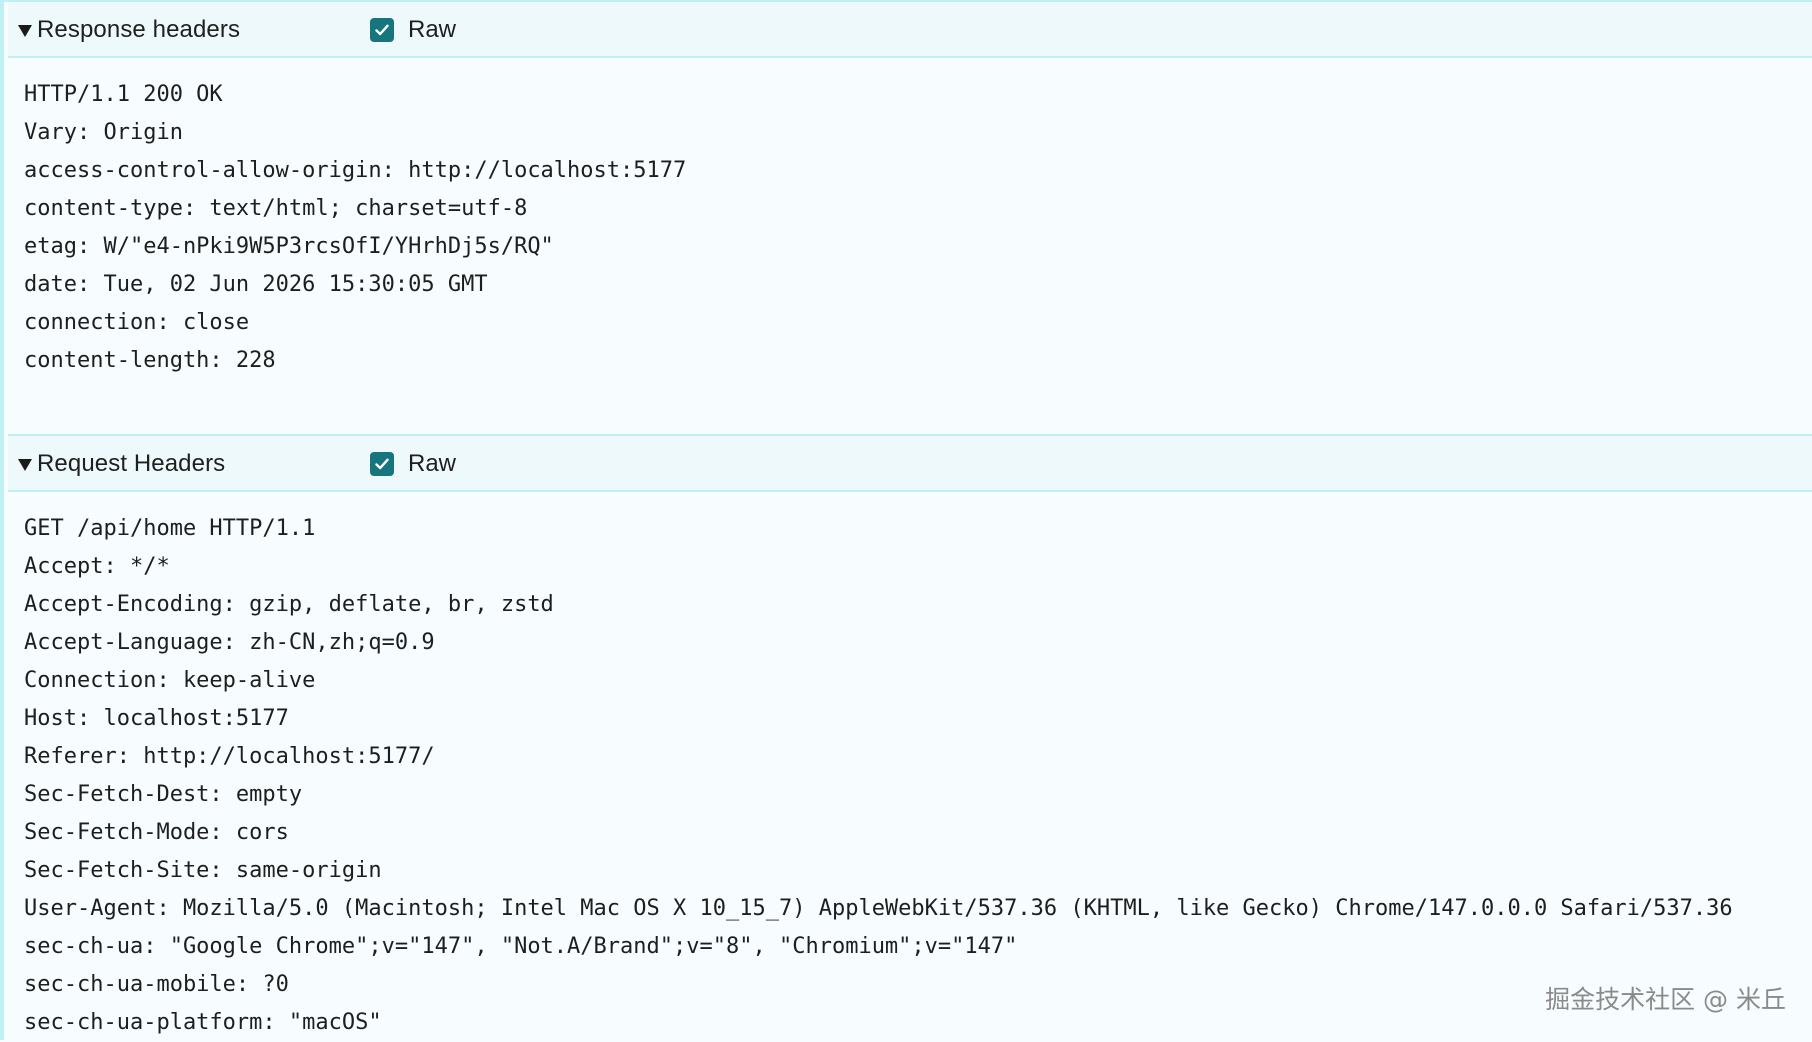  I want to click on request-header-line: Host: localhost:5177, so click(156, 718).